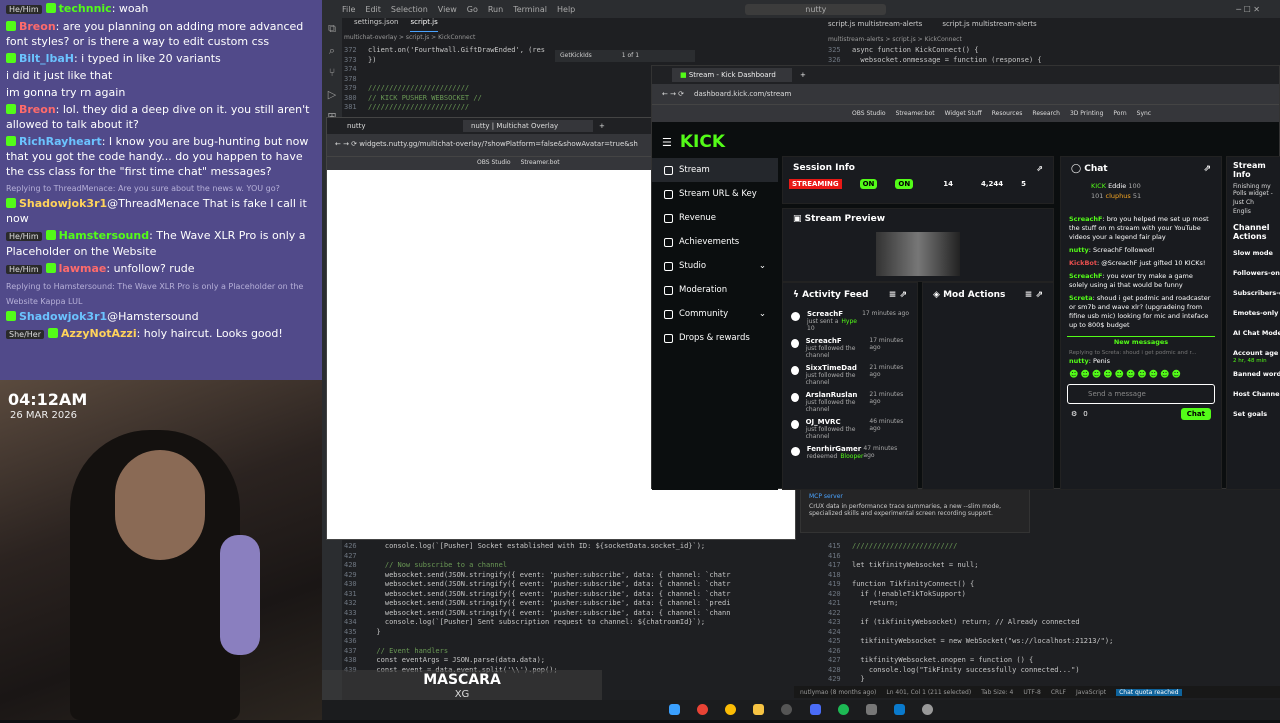 This screenshot has height=723, width=1280. What do you see at coordinates (408, 651) in the screenshot?
I see `code-text: // Event handlers` at bounding box center [408, 651].